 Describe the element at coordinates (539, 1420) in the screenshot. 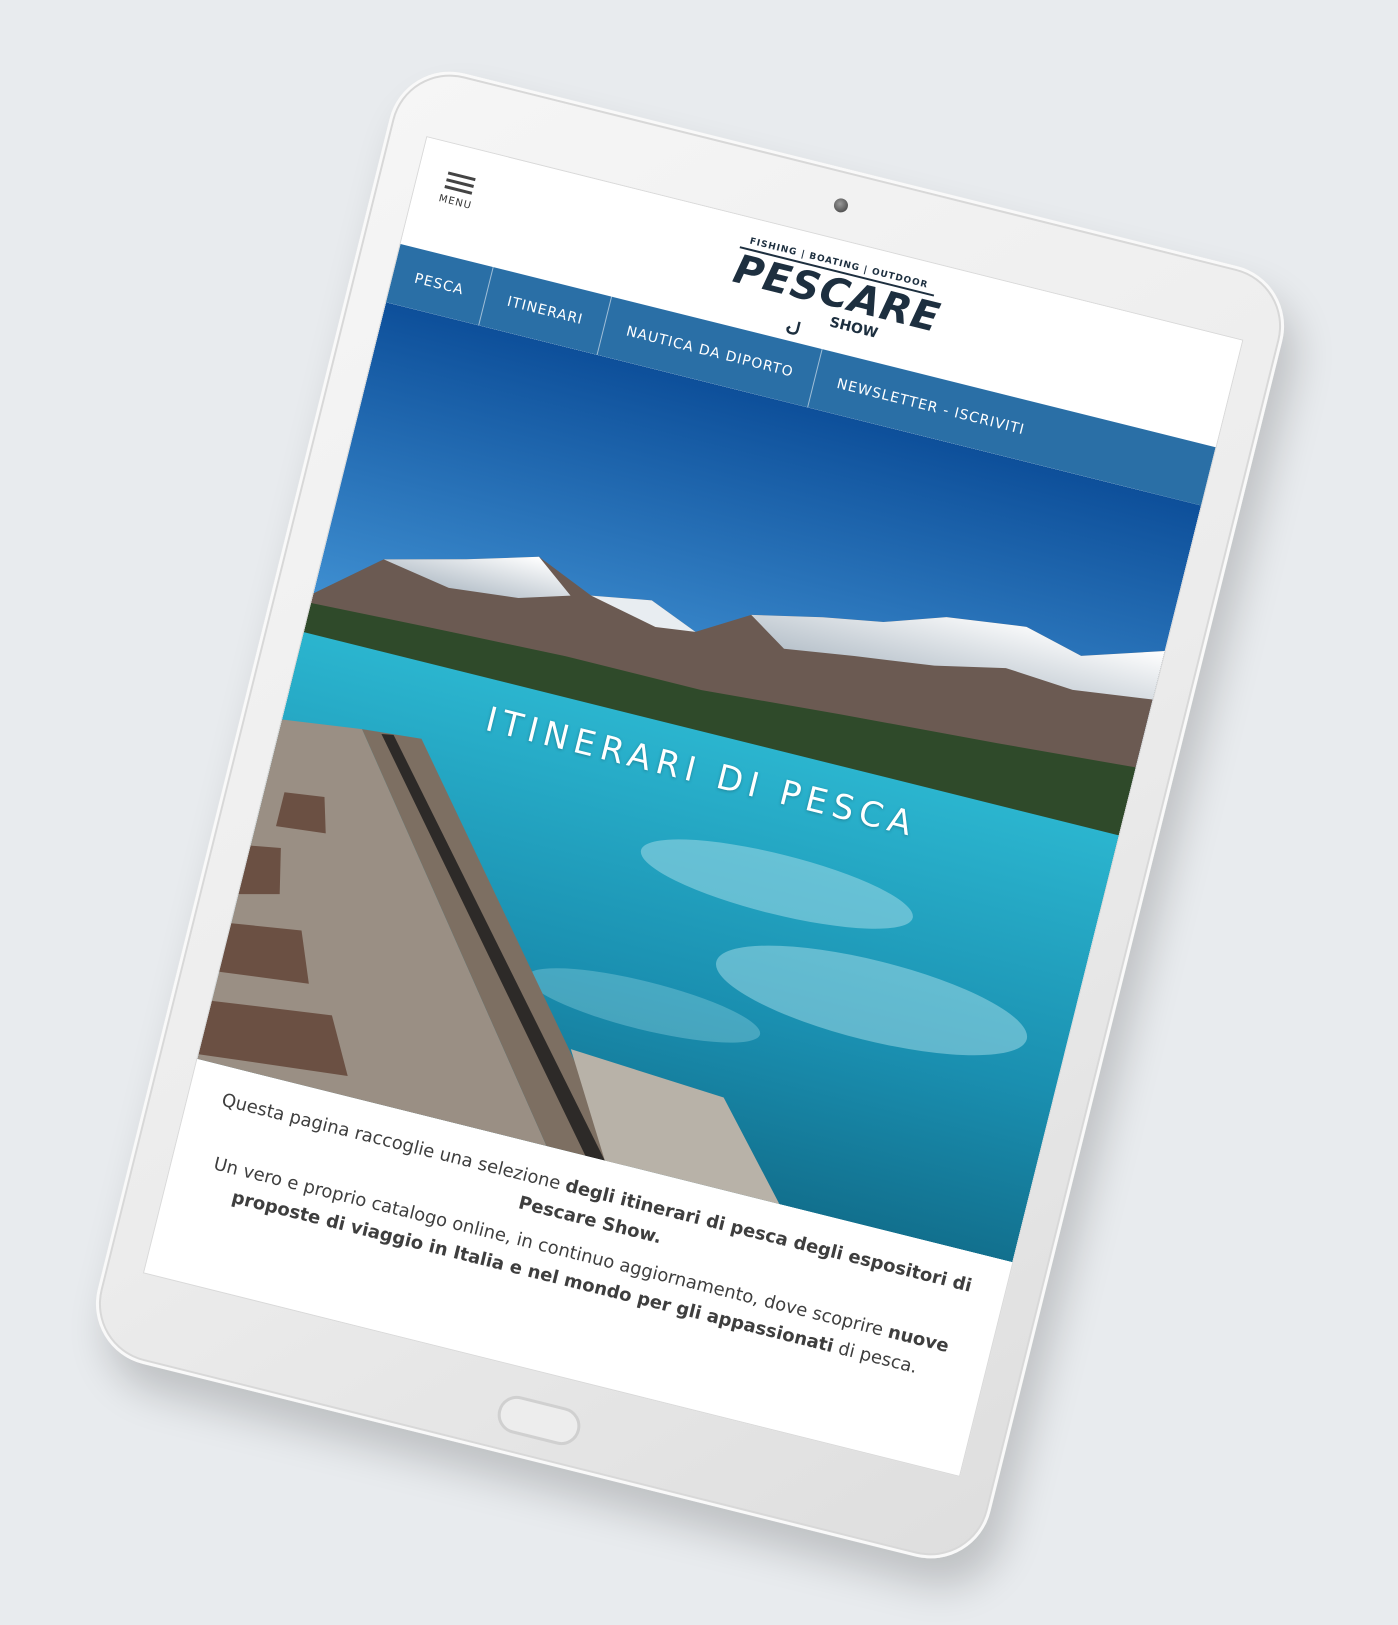

I see `home-button` at that location.